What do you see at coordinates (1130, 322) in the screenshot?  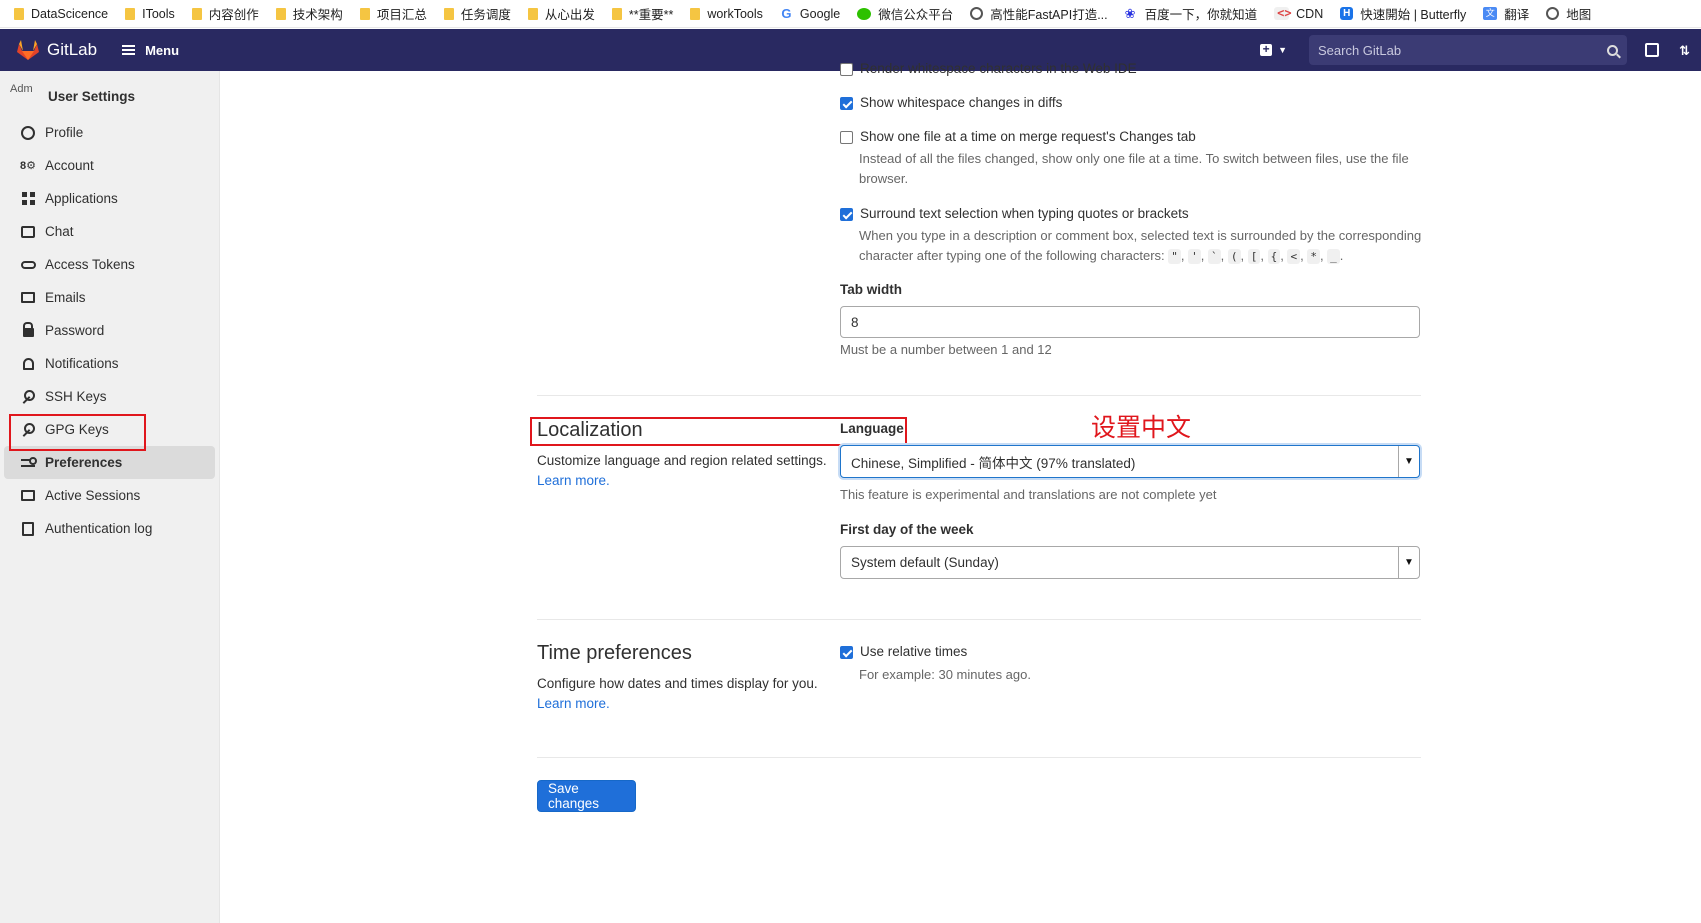 I see `tab-width-input: 8` at bounding box center [1130, 322].